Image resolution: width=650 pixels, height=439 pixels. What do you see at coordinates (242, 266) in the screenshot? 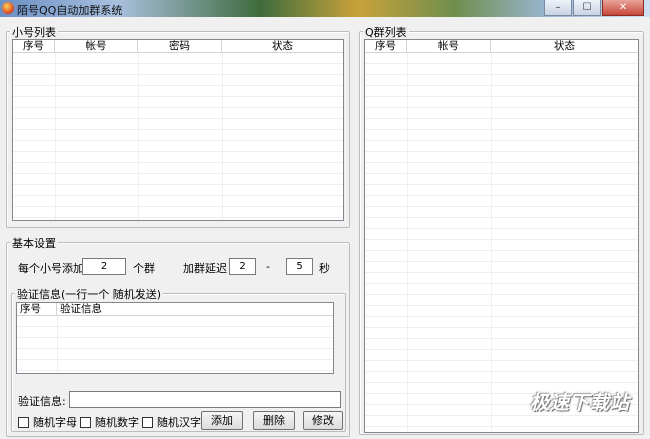
I see `delay-min-input: 2` at bounding box center [242, 266].